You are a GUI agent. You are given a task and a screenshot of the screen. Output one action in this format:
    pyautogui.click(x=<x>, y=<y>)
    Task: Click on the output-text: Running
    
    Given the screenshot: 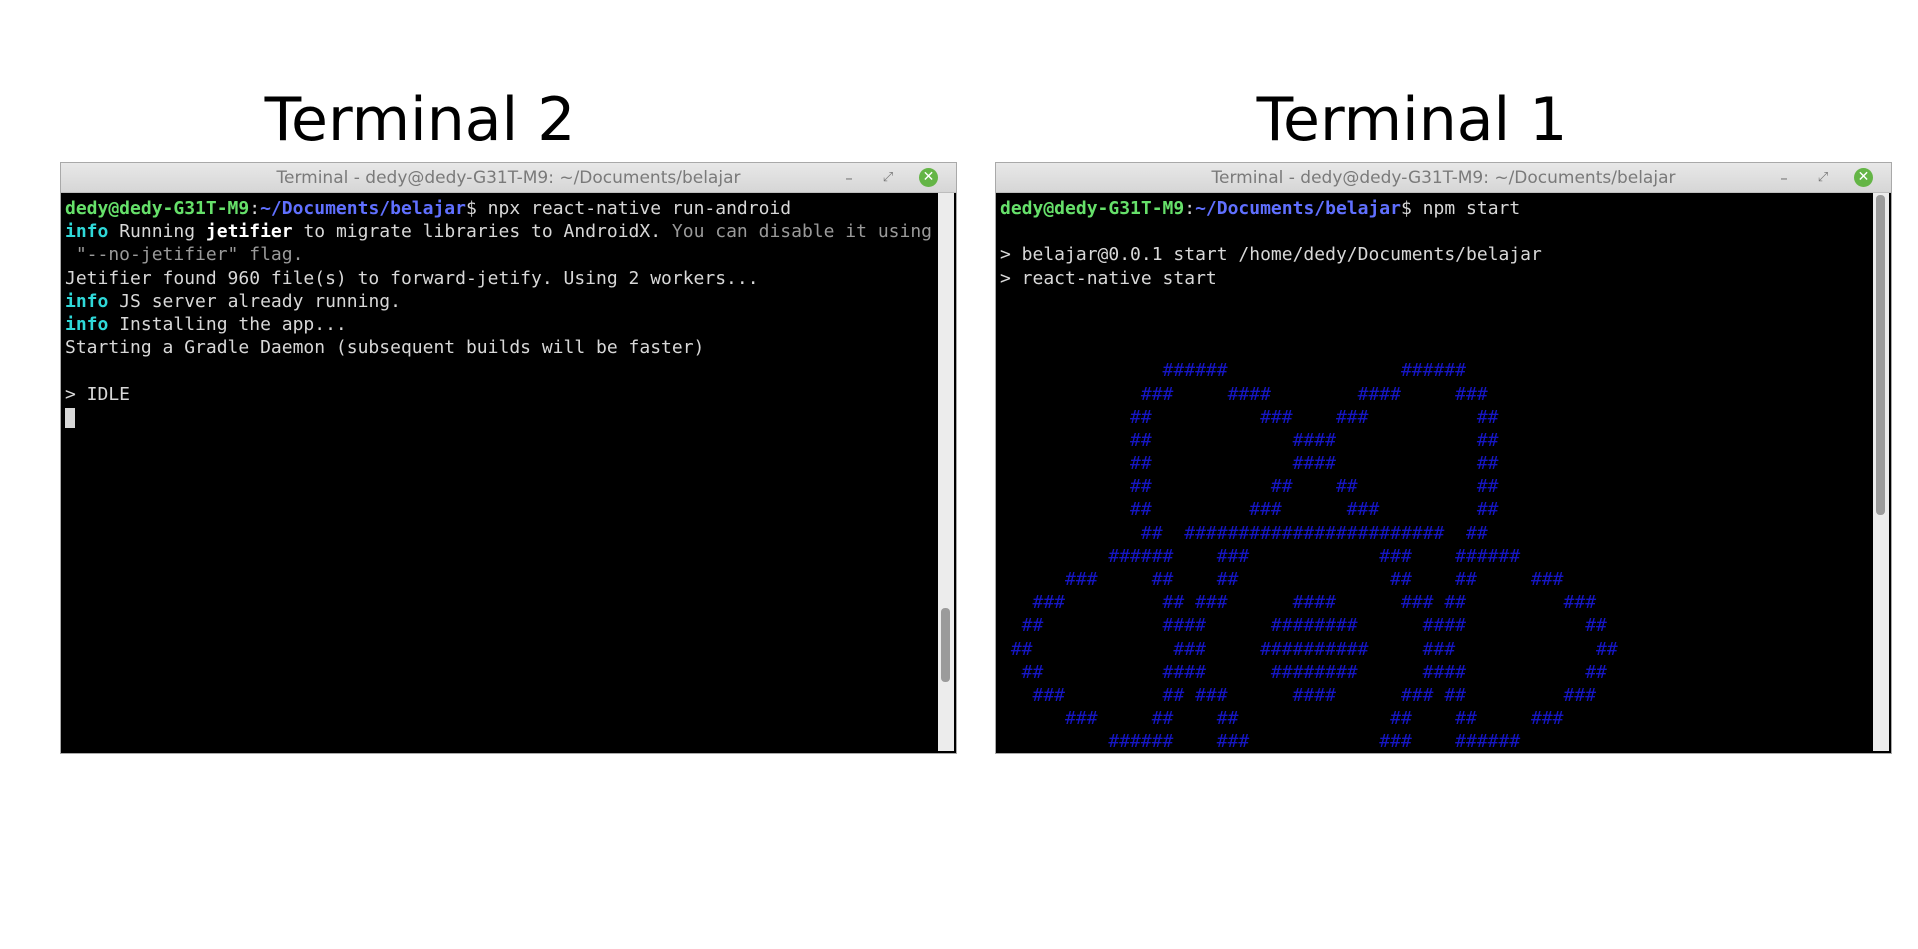 What is the action you would take?
    pyautogui.click(x=157, y=232)
    